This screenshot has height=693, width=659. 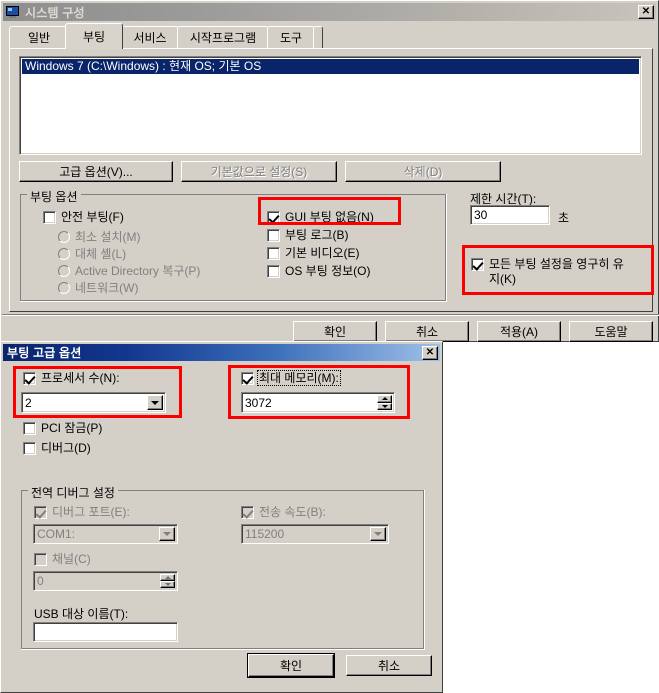 What do you see at coordinates (329, 12) in the screenshot?
I see `main-titlebar: 시스템 구성 ✕` at bounding box center [329, 12].